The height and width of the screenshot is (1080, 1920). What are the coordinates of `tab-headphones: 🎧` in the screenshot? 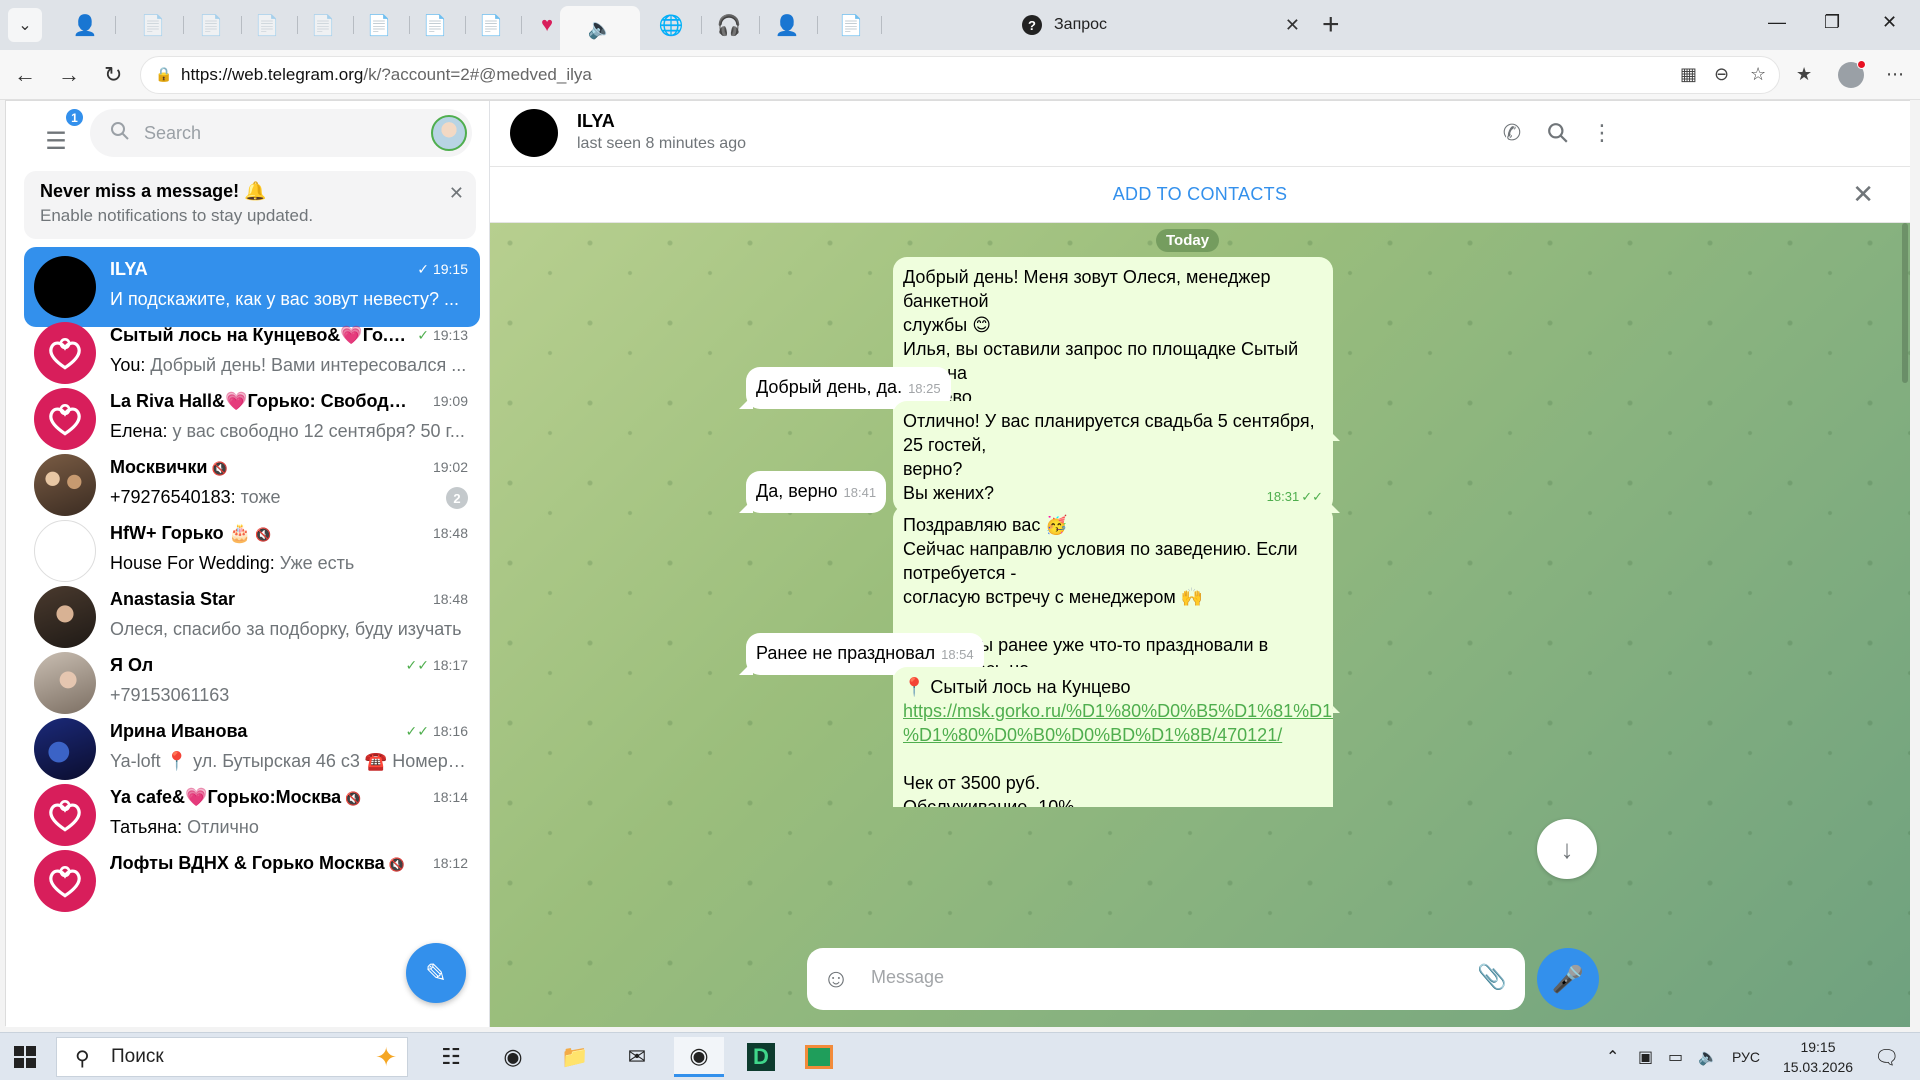 It's located at (729, 25).